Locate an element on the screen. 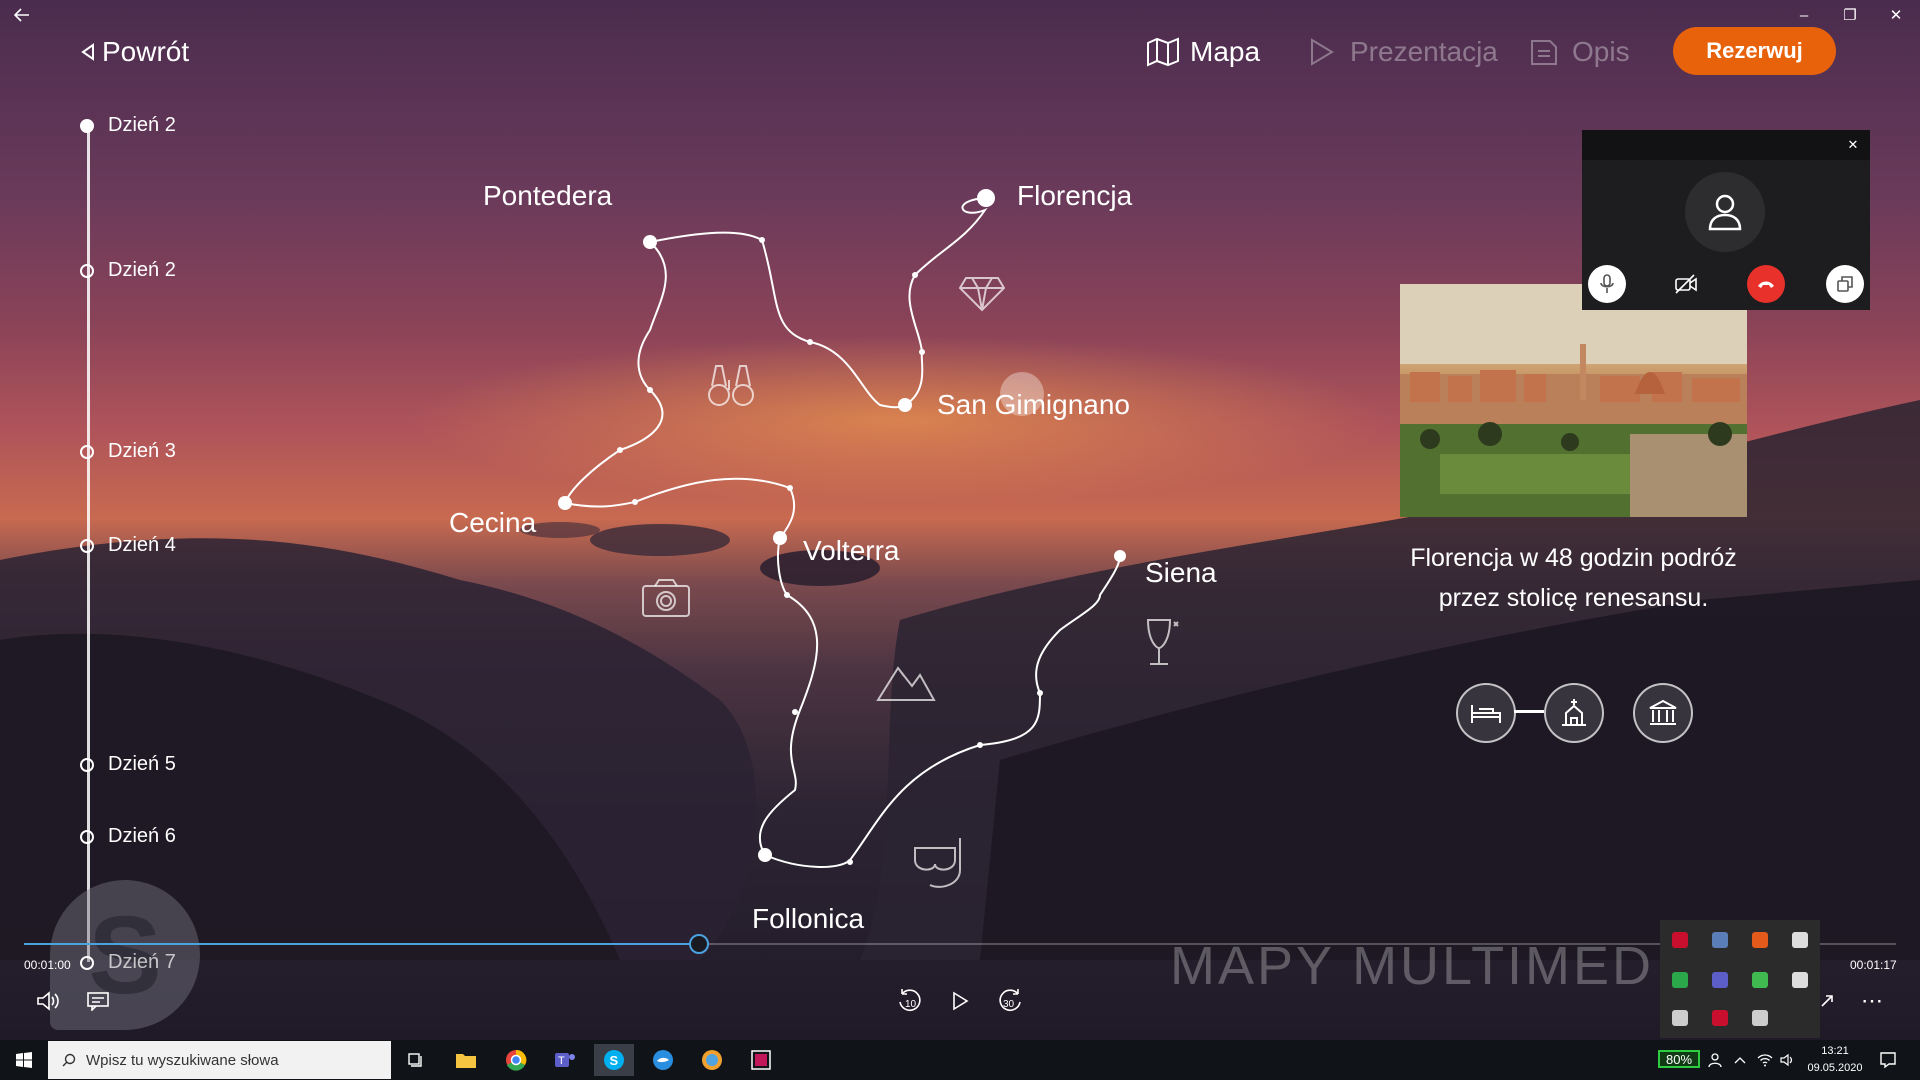 The height and width of the screenshot is (1080, 1920). church-button is located at coordinates (1574, 713).